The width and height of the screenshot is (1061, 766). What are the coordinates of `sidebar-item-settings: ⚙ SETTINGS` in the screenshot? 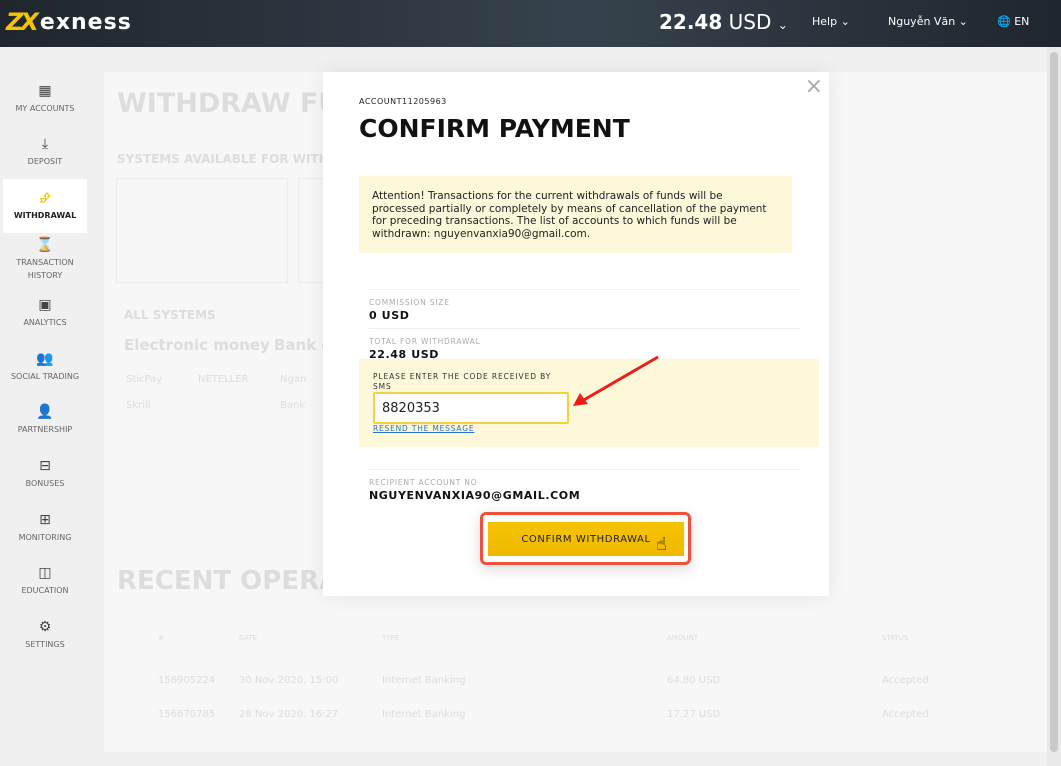 It's located at (45, 635).